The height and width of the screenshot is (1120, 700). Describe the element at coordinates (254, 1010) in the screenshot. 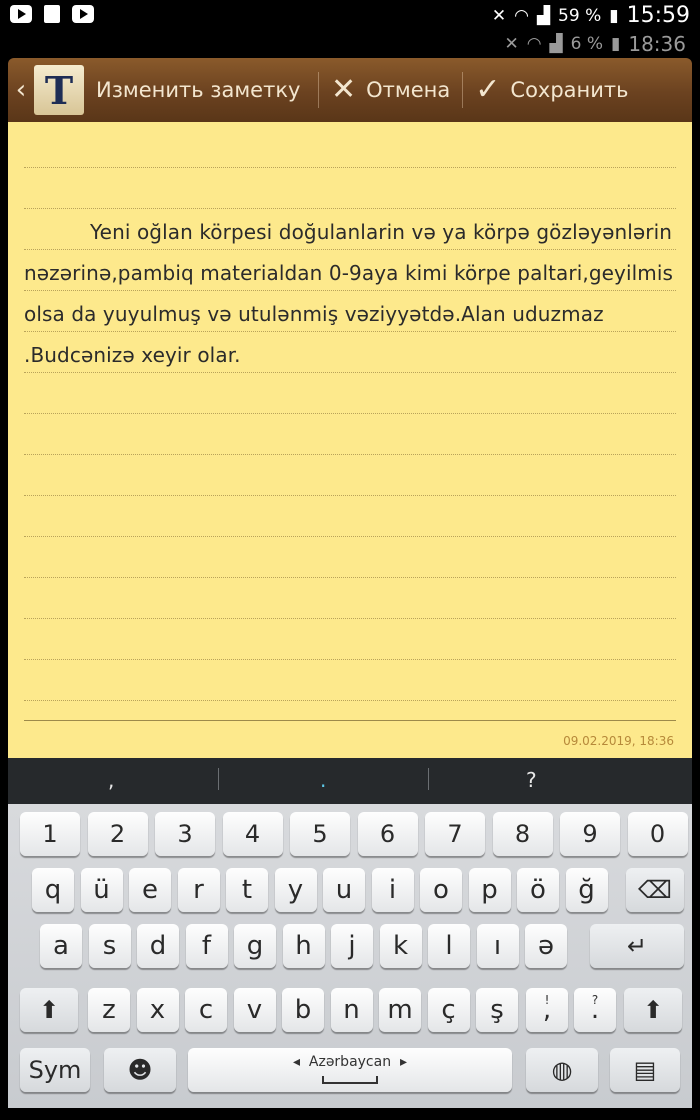

I see `key-v: v` at that location.